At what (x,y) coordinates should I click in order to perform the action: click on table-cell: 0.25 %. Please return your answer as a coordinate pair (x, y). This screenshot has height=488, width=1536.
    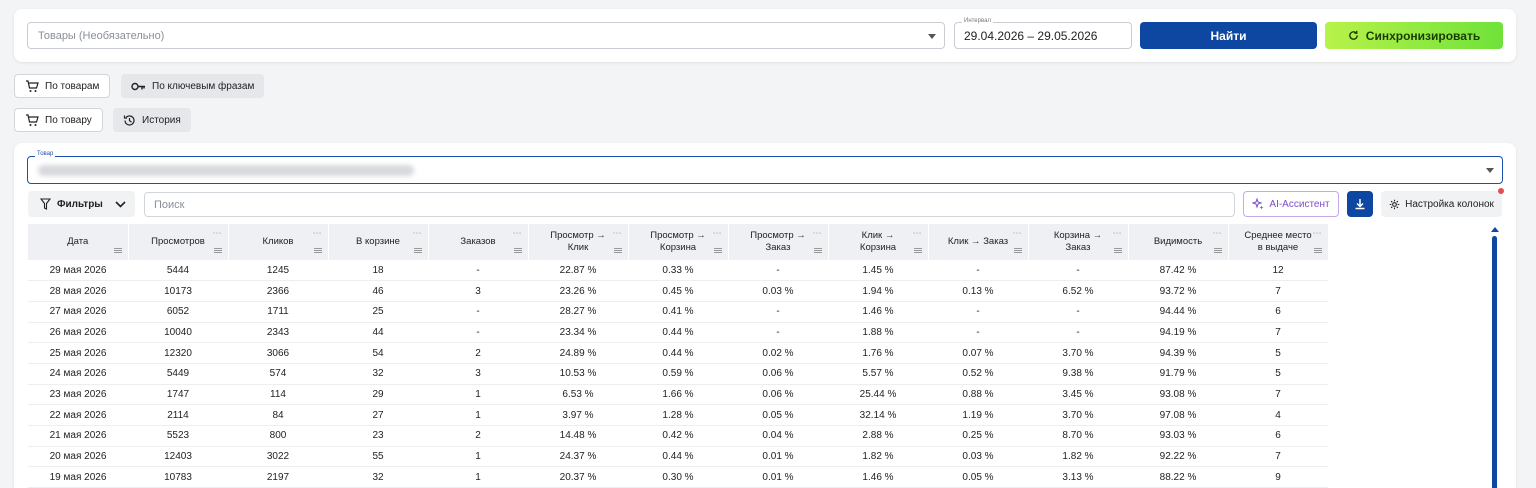
    Looking at the image, I should click on (978, 436).